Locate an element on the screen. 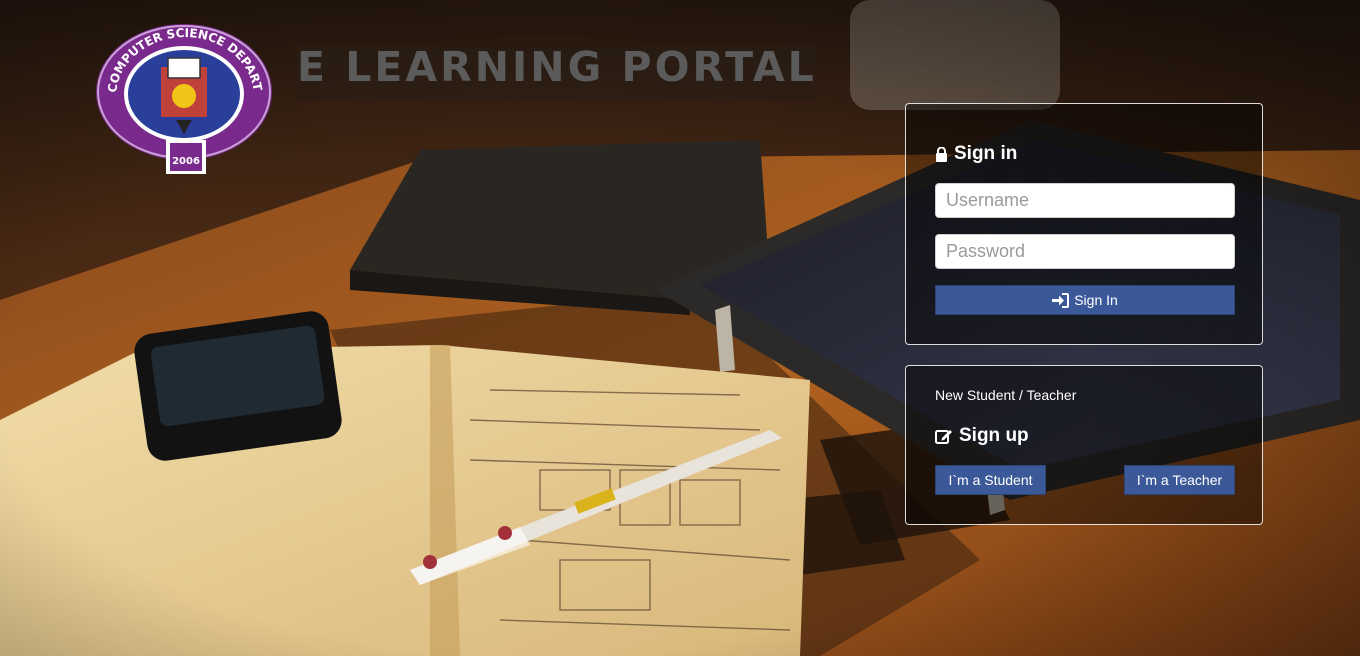  username-input is located at coordinates (1085, 200).